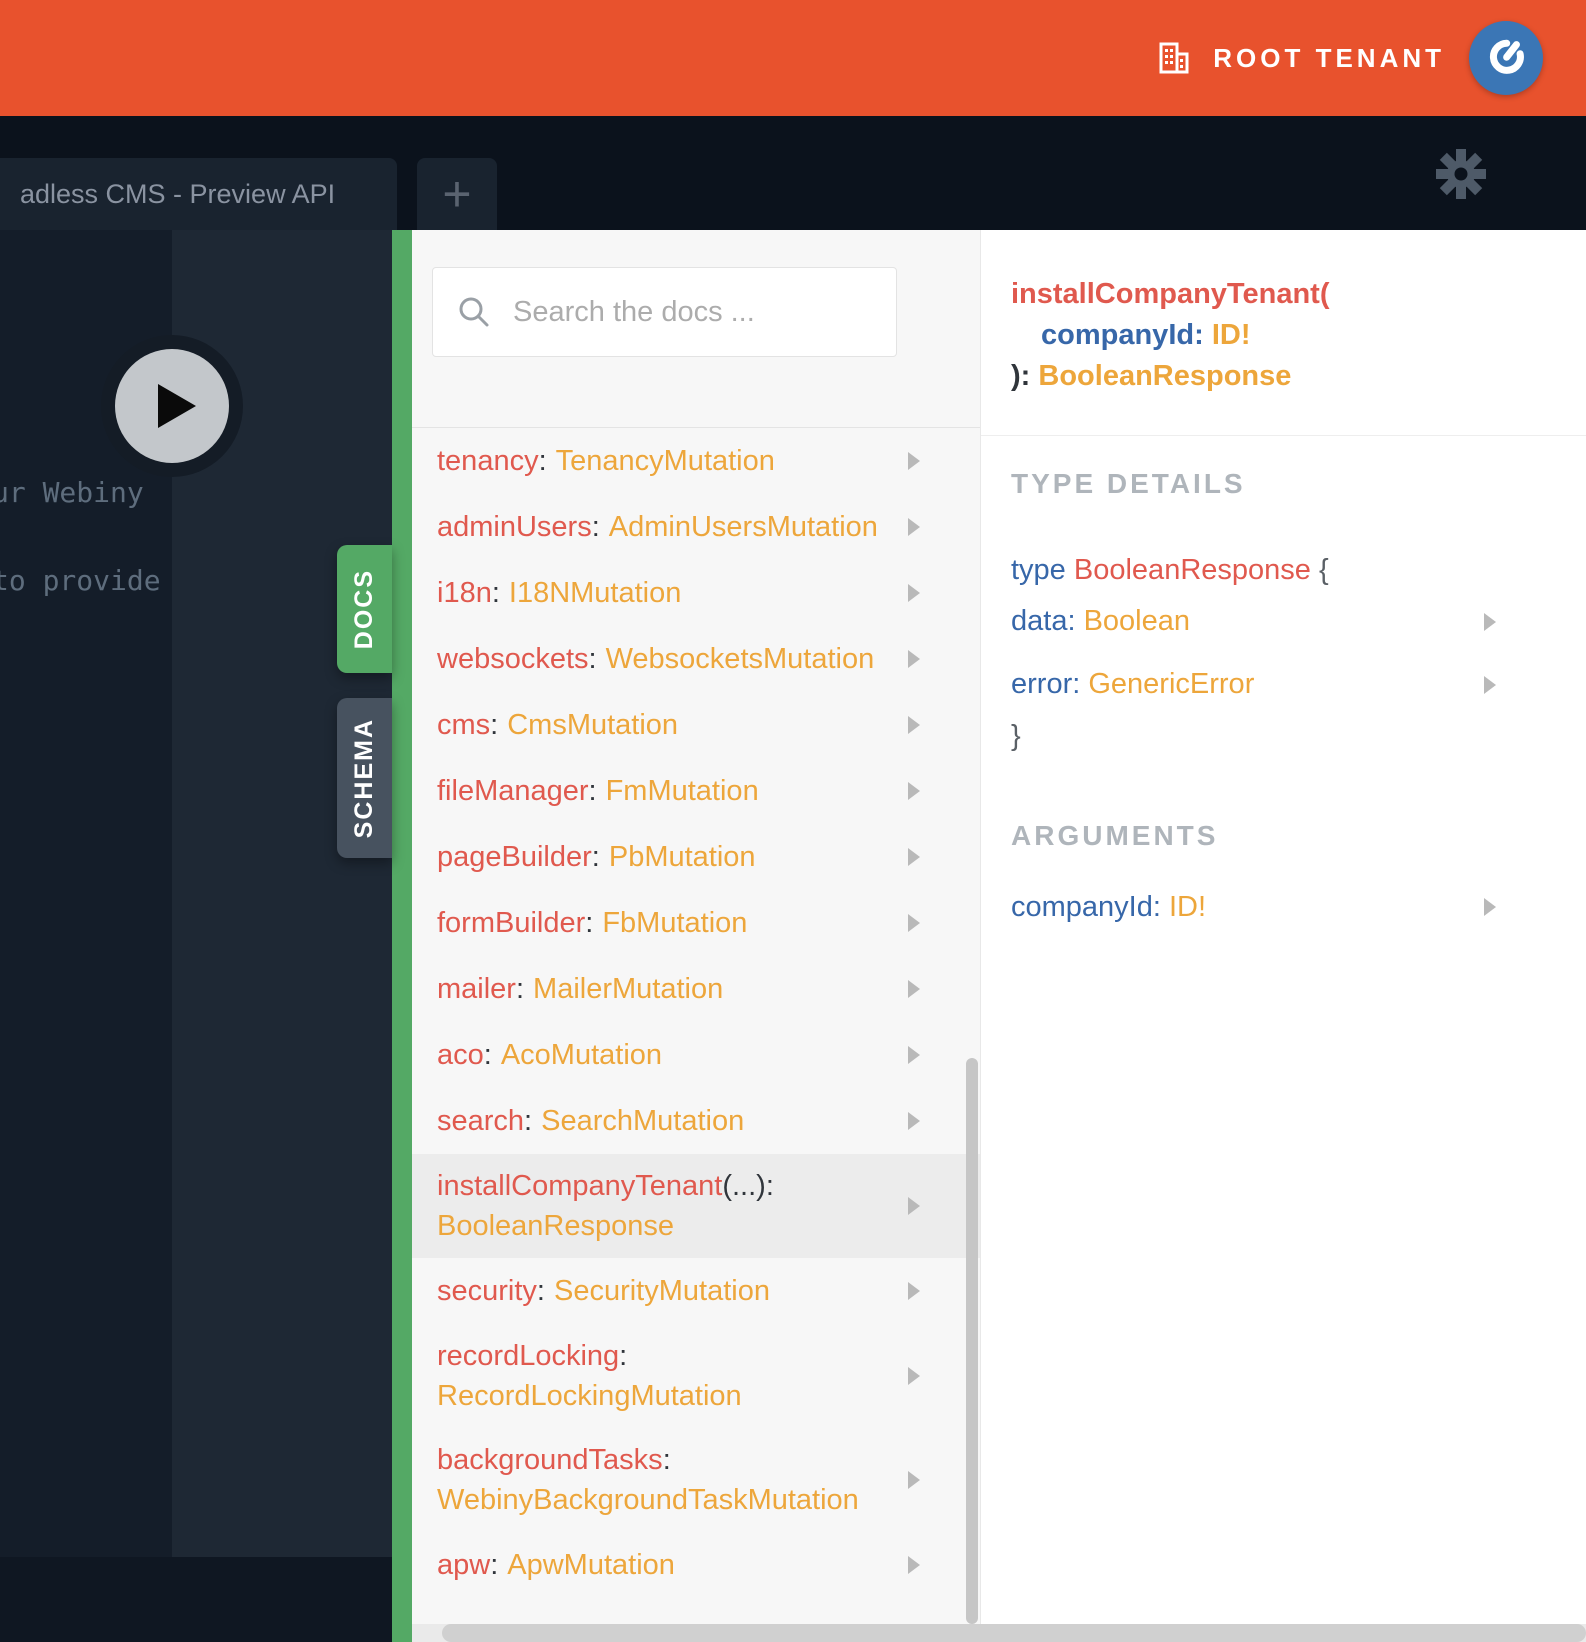 This screenshot has height=1642, width=1586. I want to click on docs-item-pageBuilder: pageBuilder: PbMutation, so click(696, 857).